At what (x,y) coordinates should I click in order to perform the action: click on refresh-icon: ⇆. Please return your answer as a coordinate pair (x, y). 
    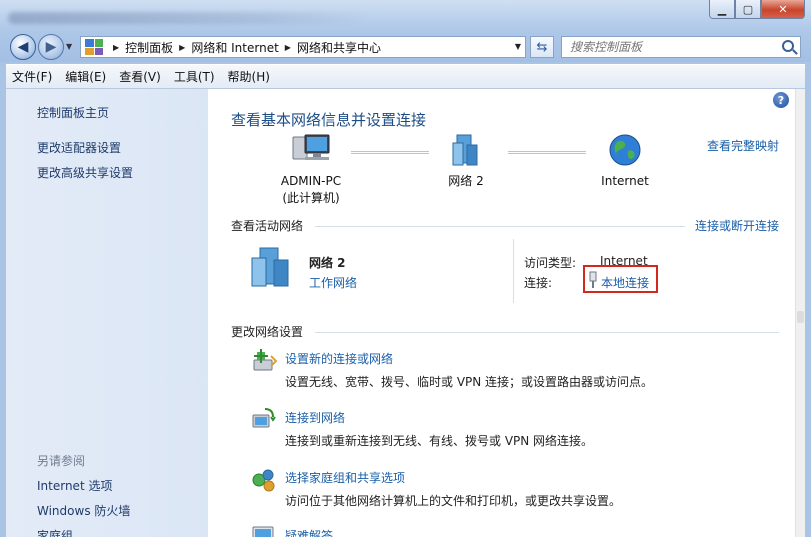
    Looking at the image, I should click on (542, 47).